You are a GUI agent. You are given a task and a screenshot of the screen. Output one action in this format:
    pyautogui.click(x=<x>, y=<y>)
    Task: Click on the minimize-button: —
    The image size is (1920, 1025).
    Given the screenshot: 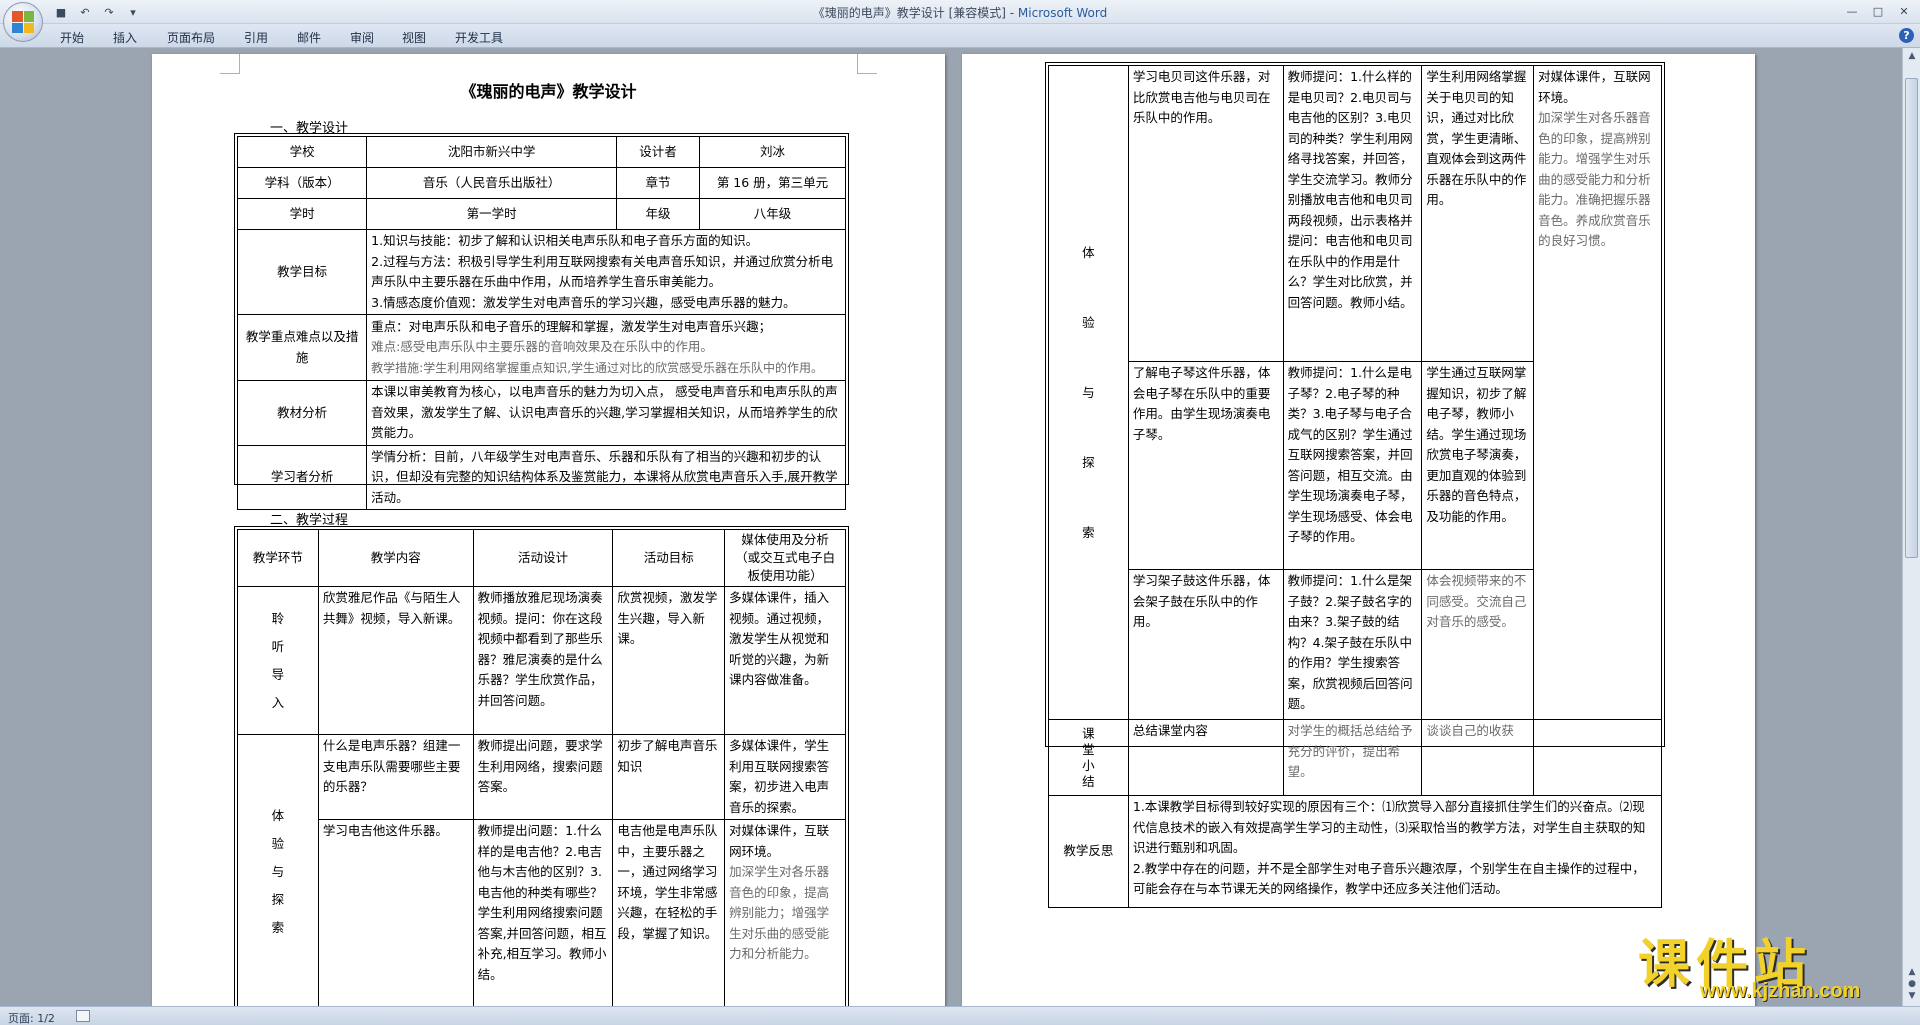 What is the action you would take?
    pyautogui.click(x=1852, y=11)
    